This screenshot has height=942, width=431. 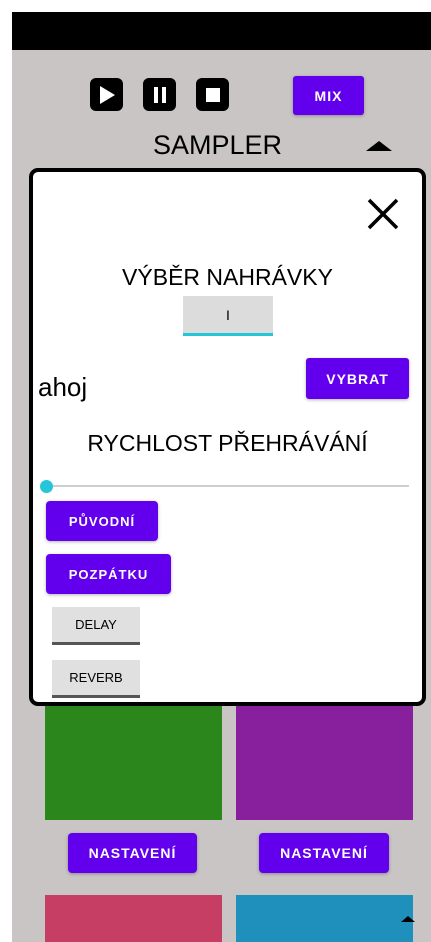 What do you see at coordinates (227, 443) in the screenshot?
I see `playback-speed-title: RYCHLOST PŘEHRÁVÁNÍ` at bounding box center [227, 443].